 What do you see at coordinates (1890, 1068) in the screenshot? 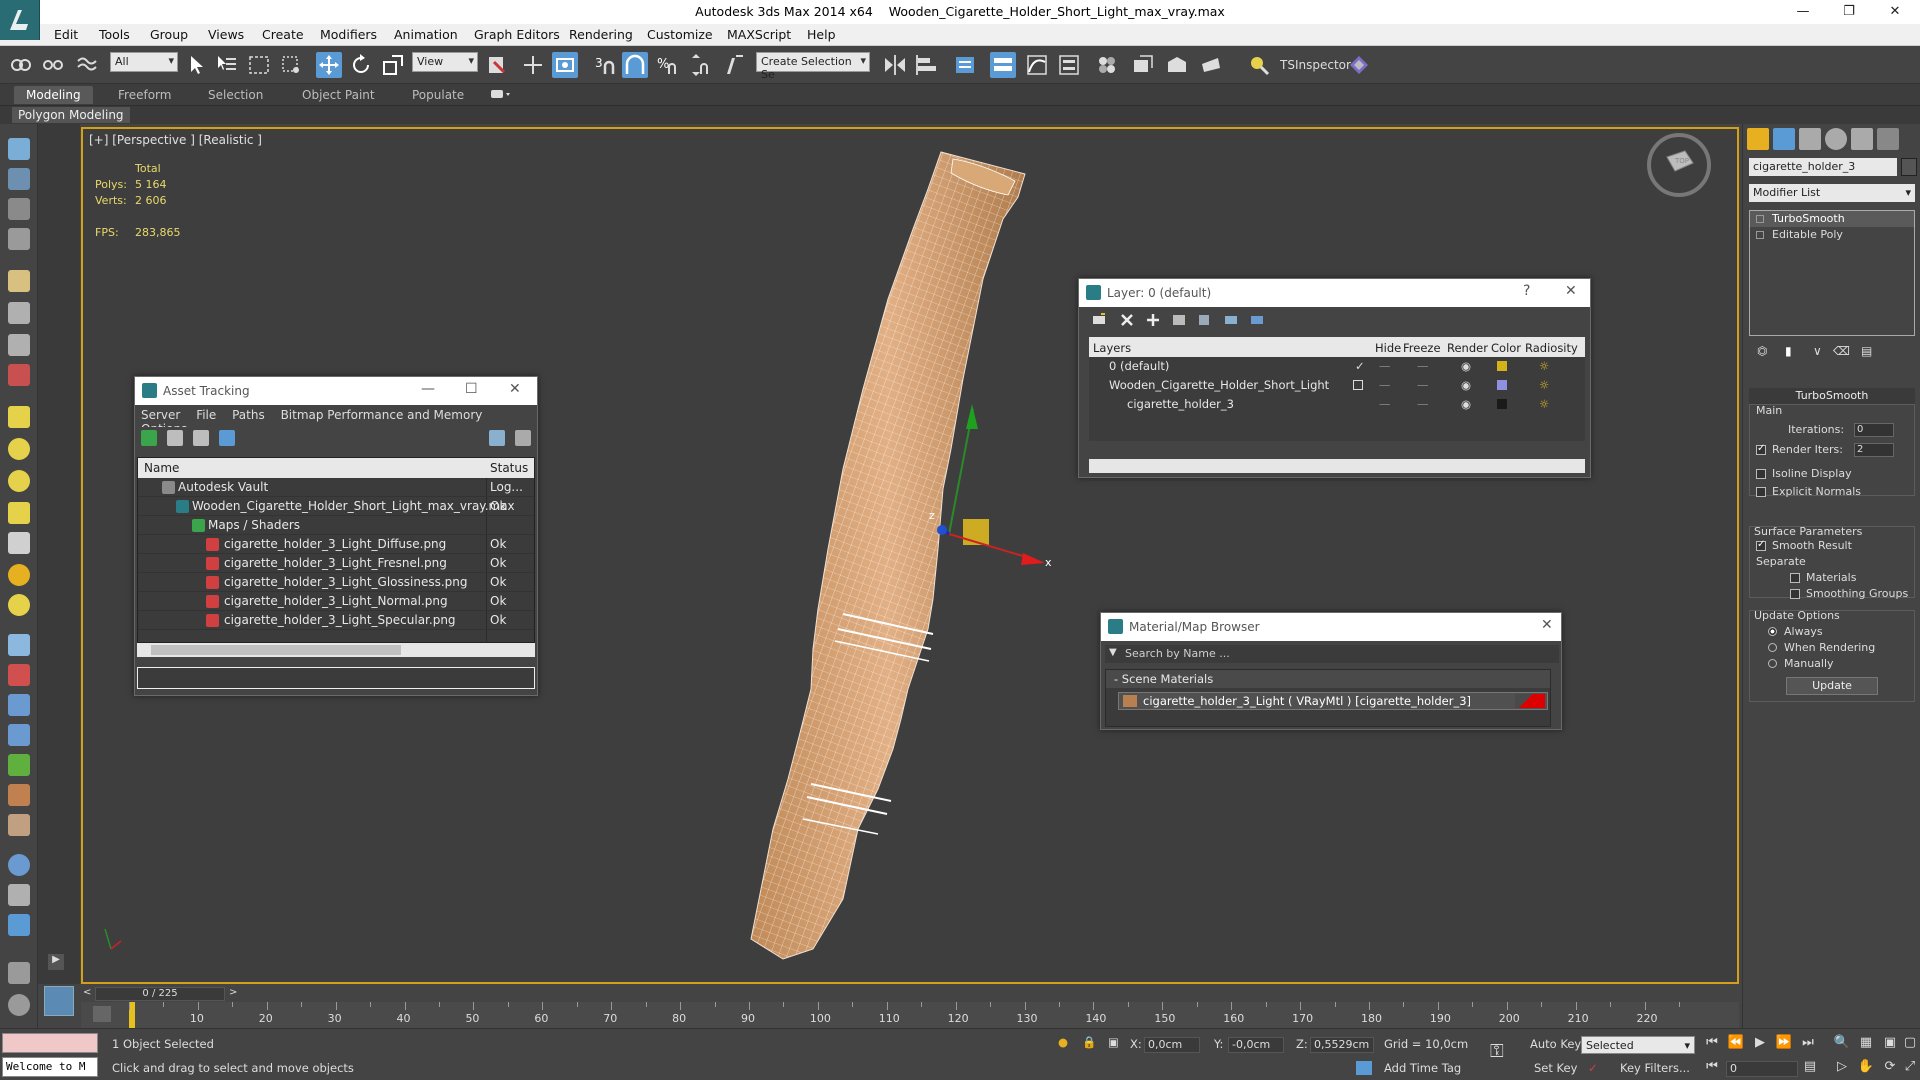
I see `orbit-icon: ⟳` at bounding box center [1890, 1068].